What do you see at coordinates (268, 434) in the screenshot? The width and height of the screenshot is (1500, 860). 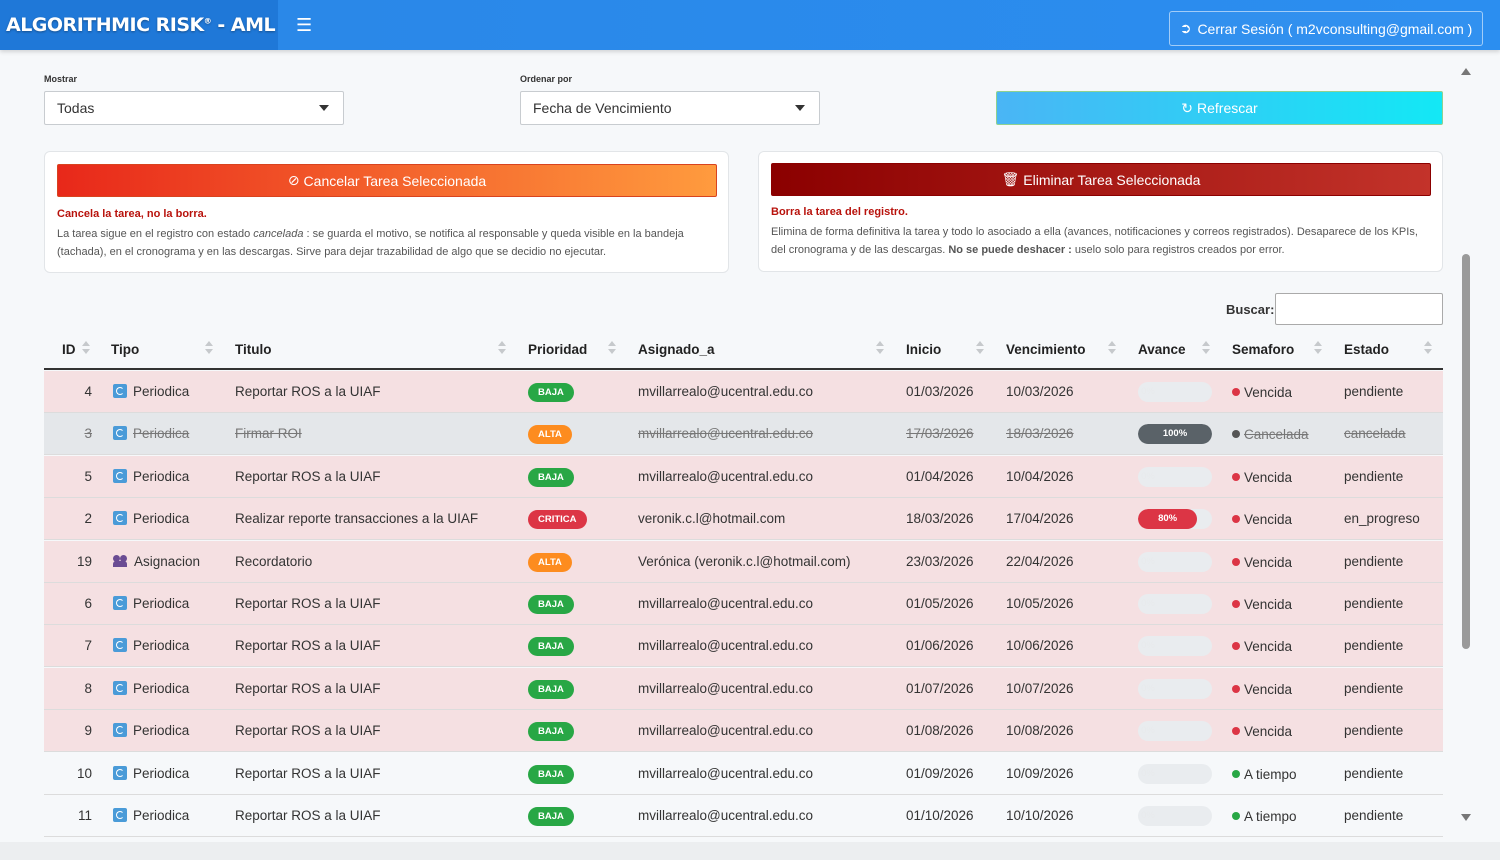 I see `cell-titulo: Firmar ROI` at bounding box center [268, 434].